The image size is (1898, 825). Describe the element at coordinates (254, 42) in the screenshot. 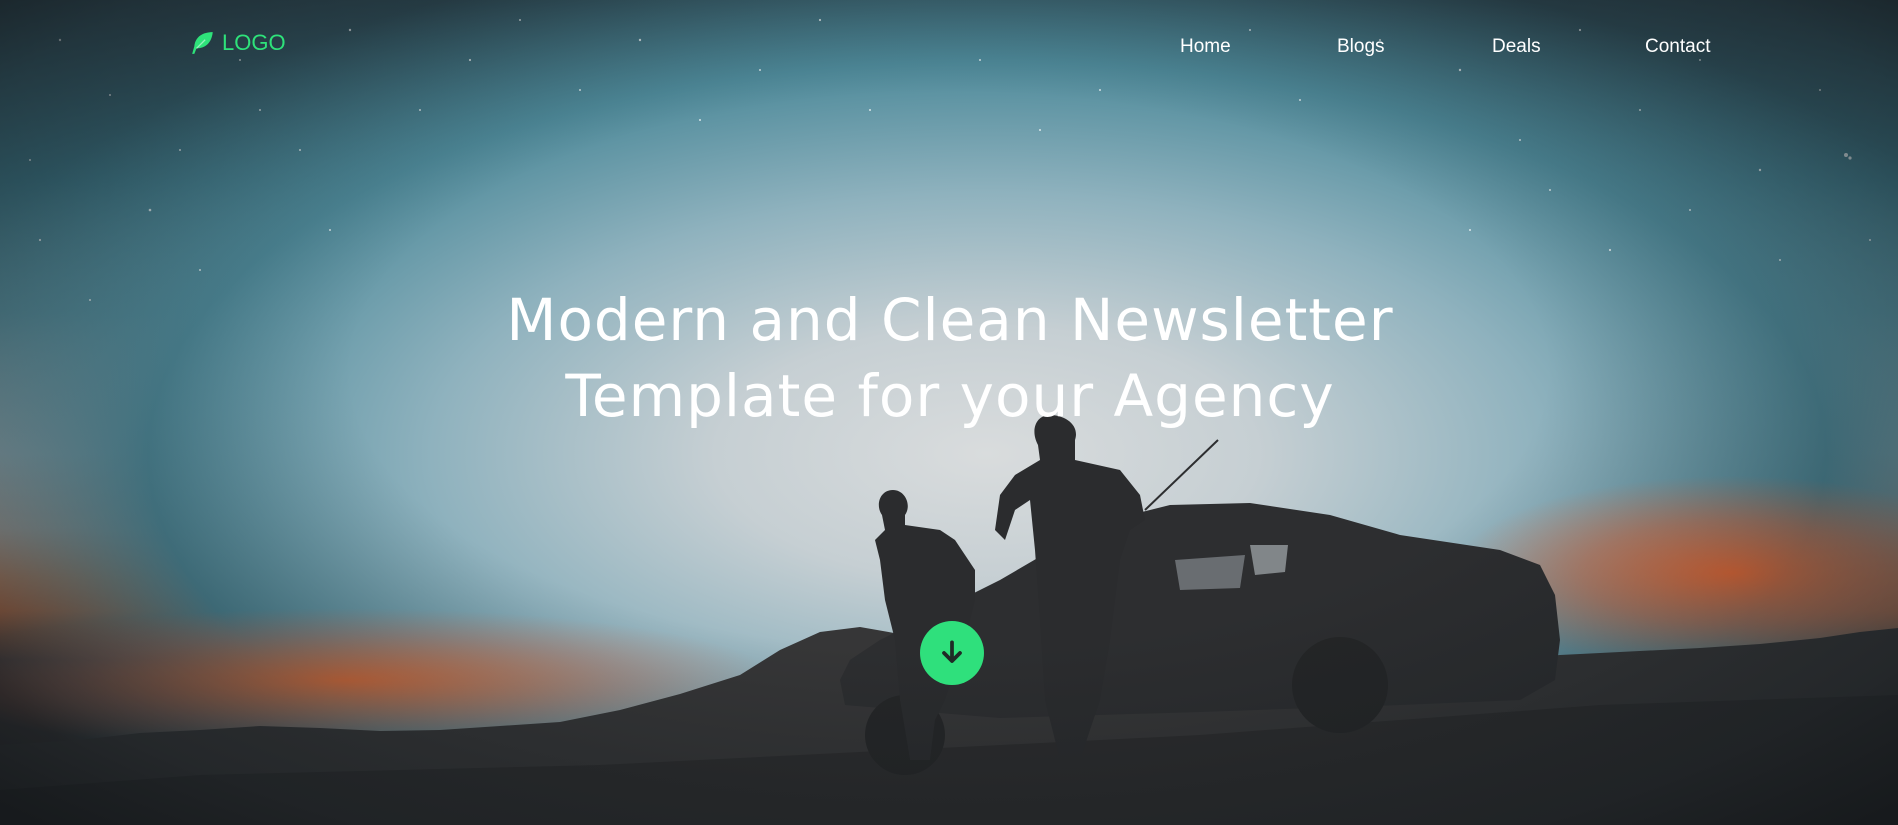

I see `logo-text: LOGO` at that location.